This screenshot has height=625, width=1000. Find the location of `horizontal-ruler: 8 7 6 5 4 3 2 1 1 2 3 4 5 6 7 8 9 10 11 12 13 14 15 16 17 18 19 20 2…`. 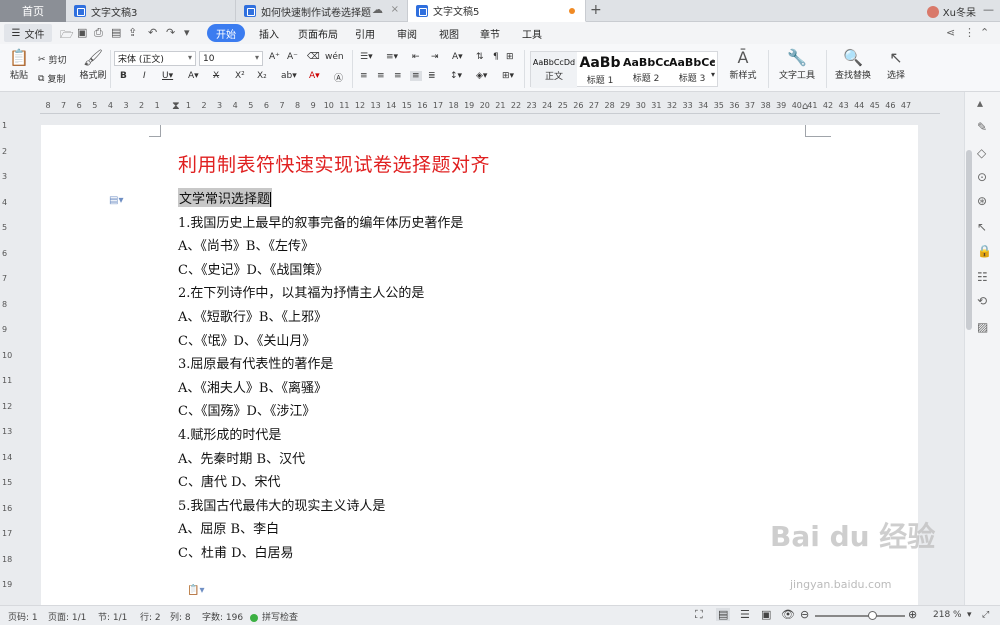

horizontal-ruler: 8 7 6 5 4 3 2 1 1 2 3 4 5 6 7 8 9 10 11 12 13 14 15 16 17 18 19 20 2… is located at coordinates (482, 107).